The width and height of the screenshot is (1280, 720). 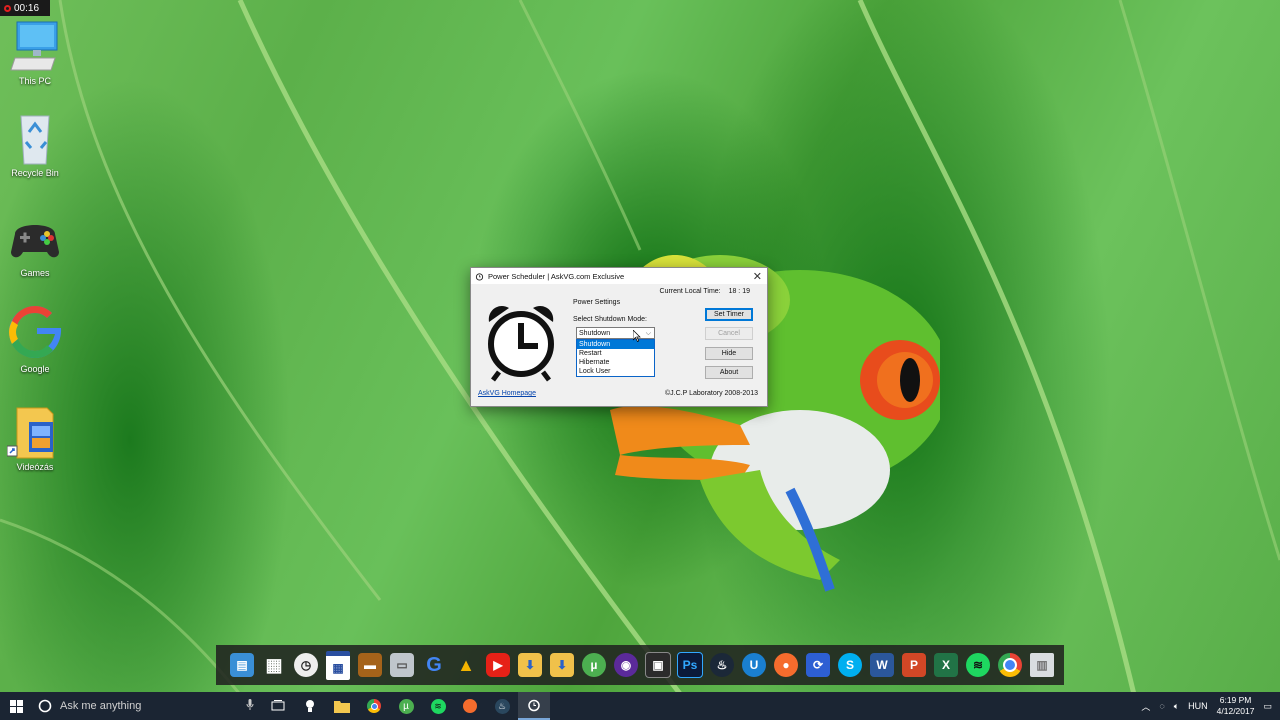 I want to click on dock-item-powerpoint: P, so click(x=914, y=665).